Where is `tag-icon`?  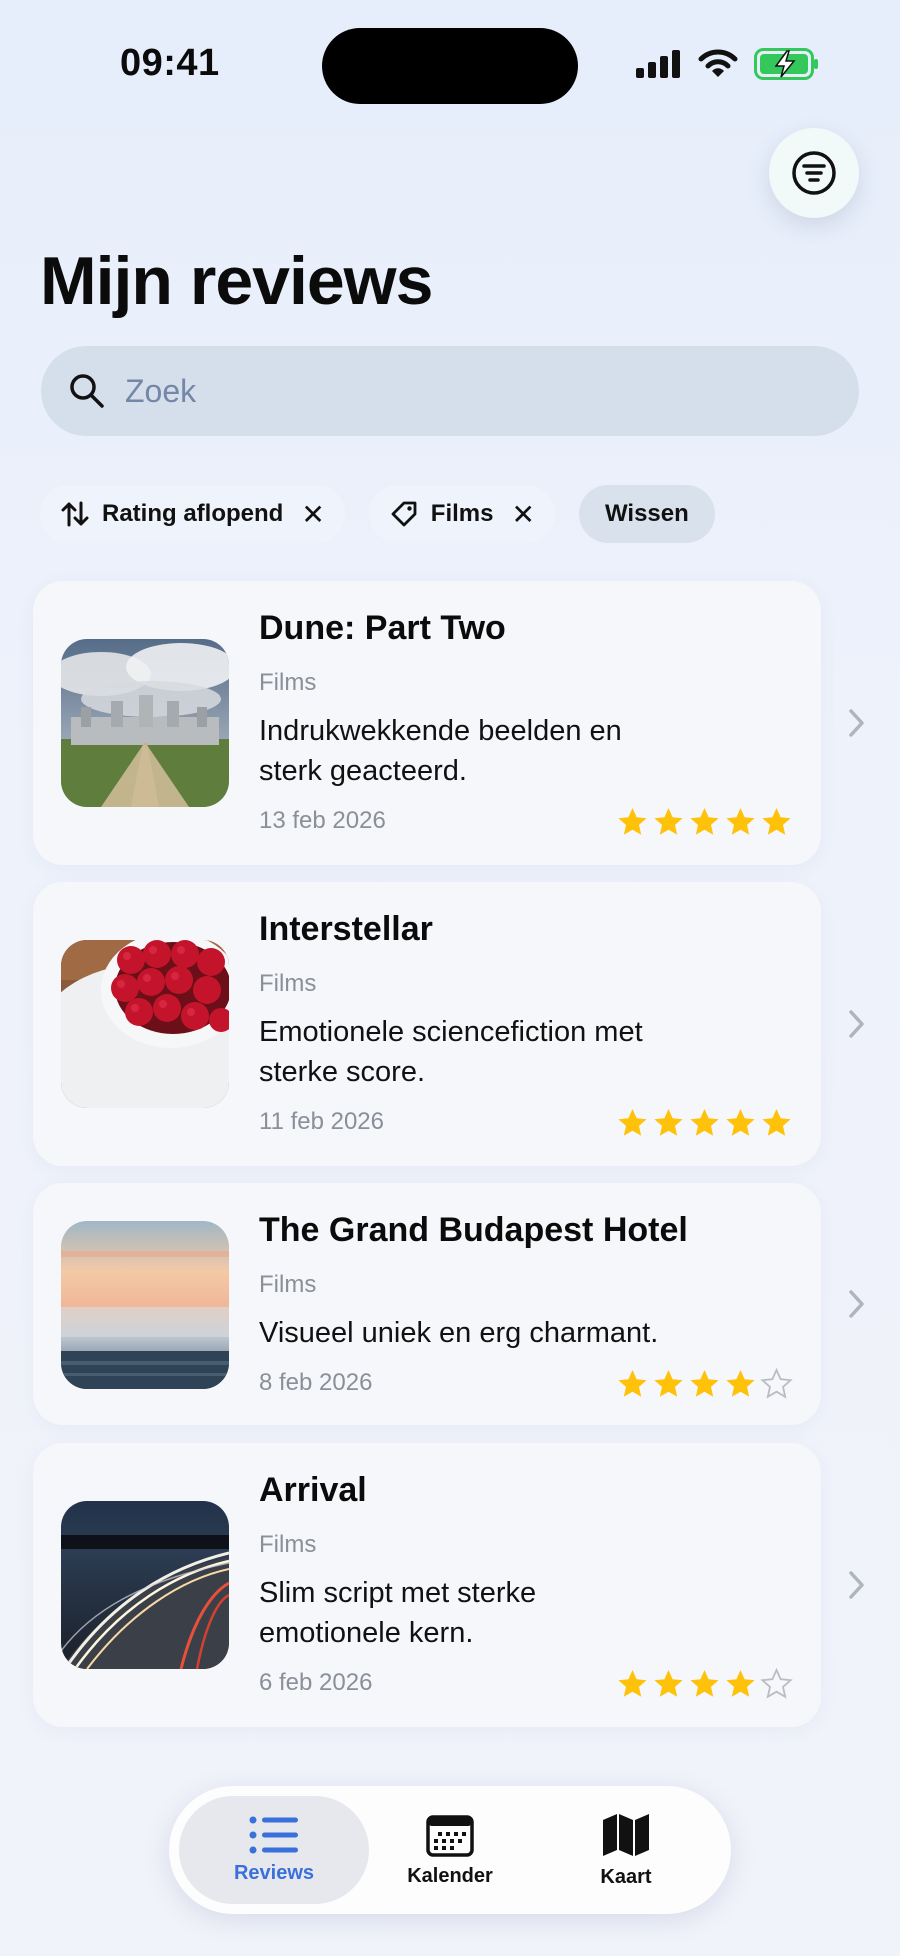 tag-icon is located at coordinates (404, 514).